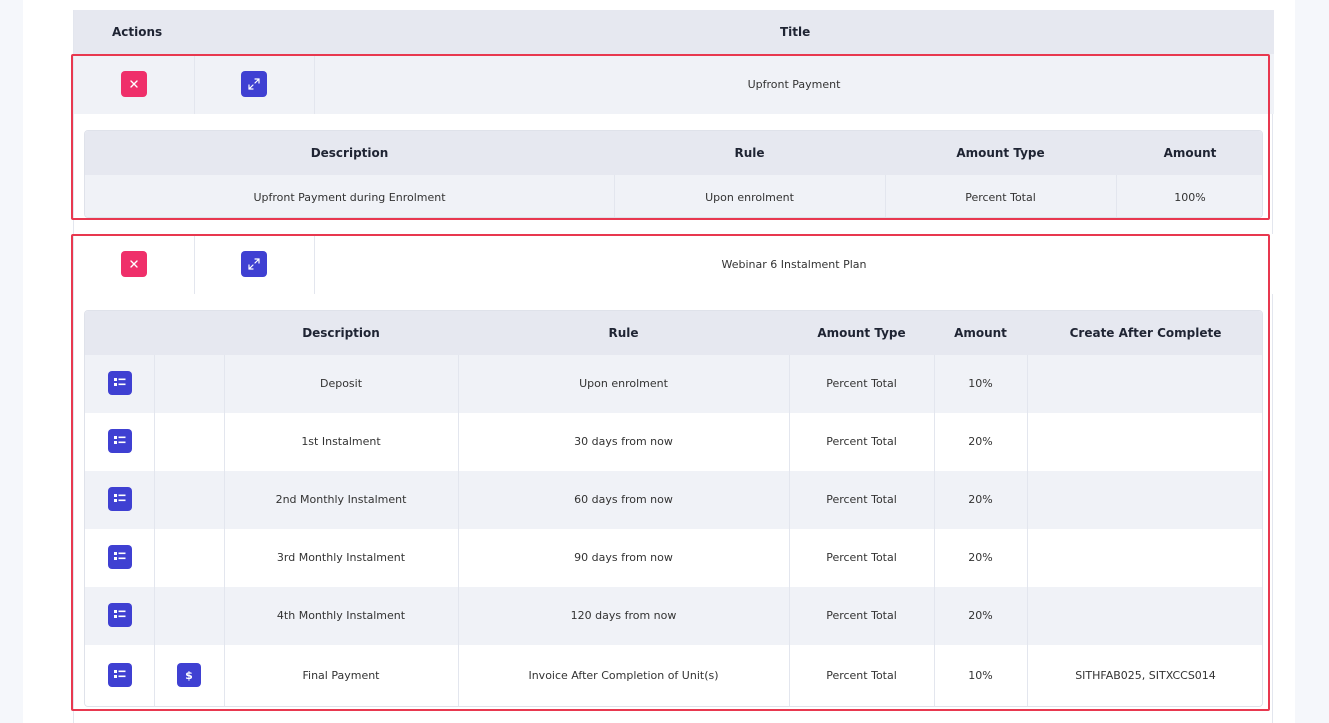  I want to click on cell-amount: 100%, so click(1190, 197).